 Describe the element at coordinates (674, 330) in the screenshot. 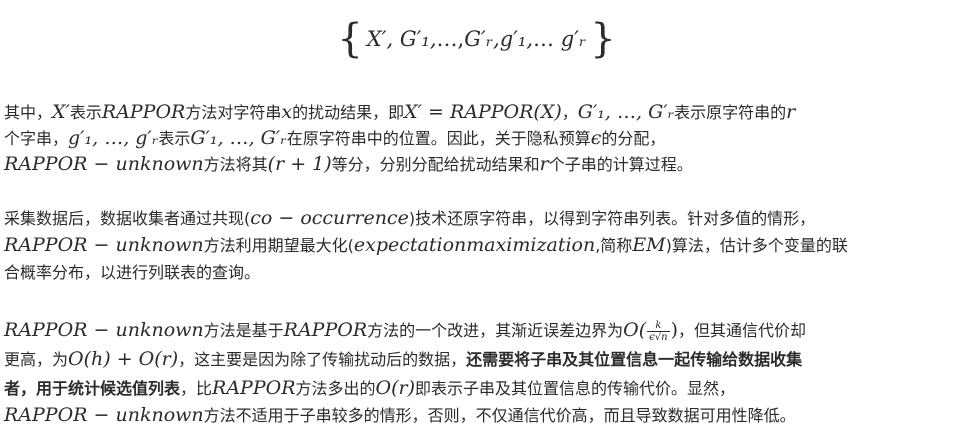

I see `math: )` at that location.